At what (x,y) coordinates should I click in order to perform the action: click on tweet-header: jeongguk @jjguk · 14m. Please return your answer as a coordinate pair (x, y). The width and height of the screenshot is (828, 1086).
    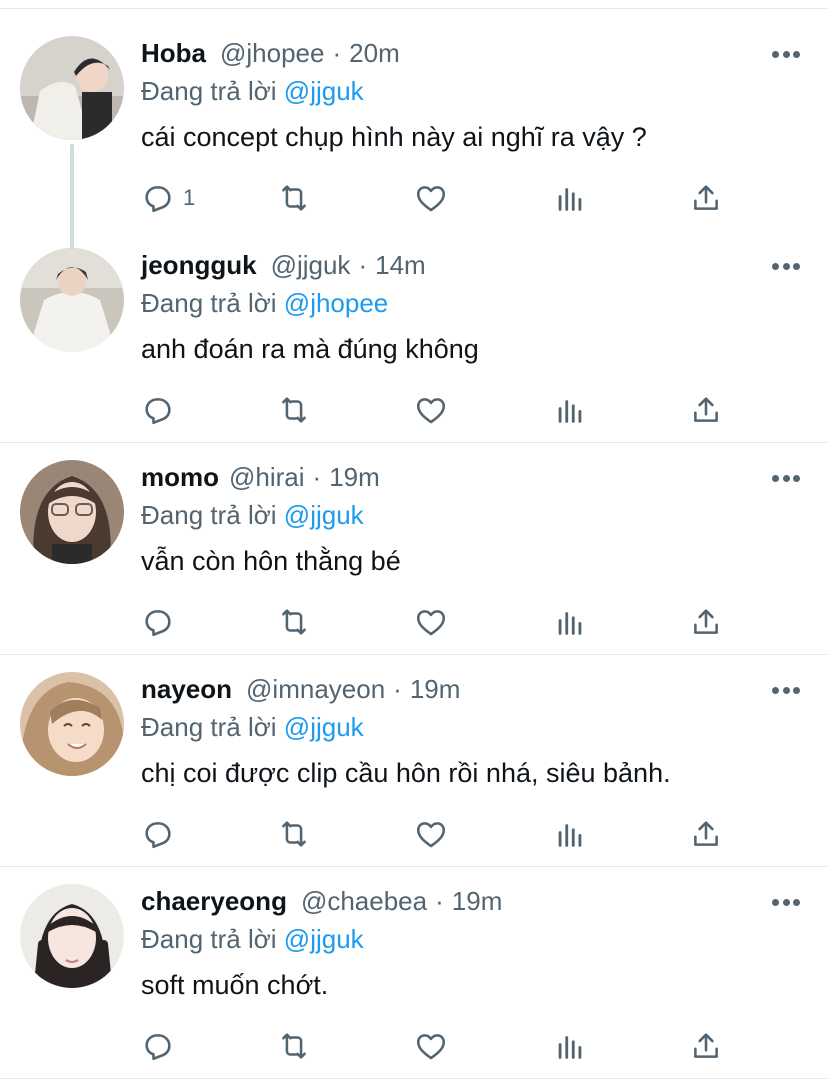
    Looking at the image, I should click on (283, 265).